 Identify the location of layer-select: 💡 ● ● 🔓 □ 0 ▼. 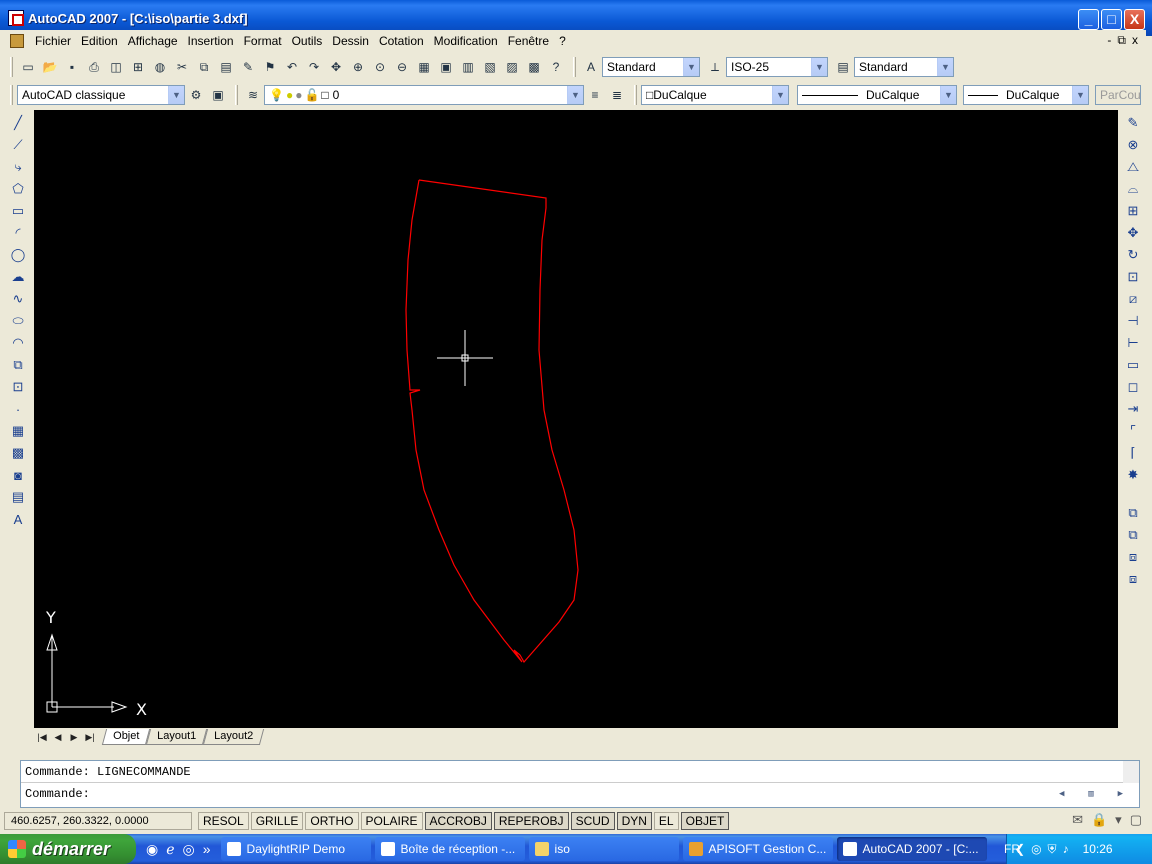
(424, 95).